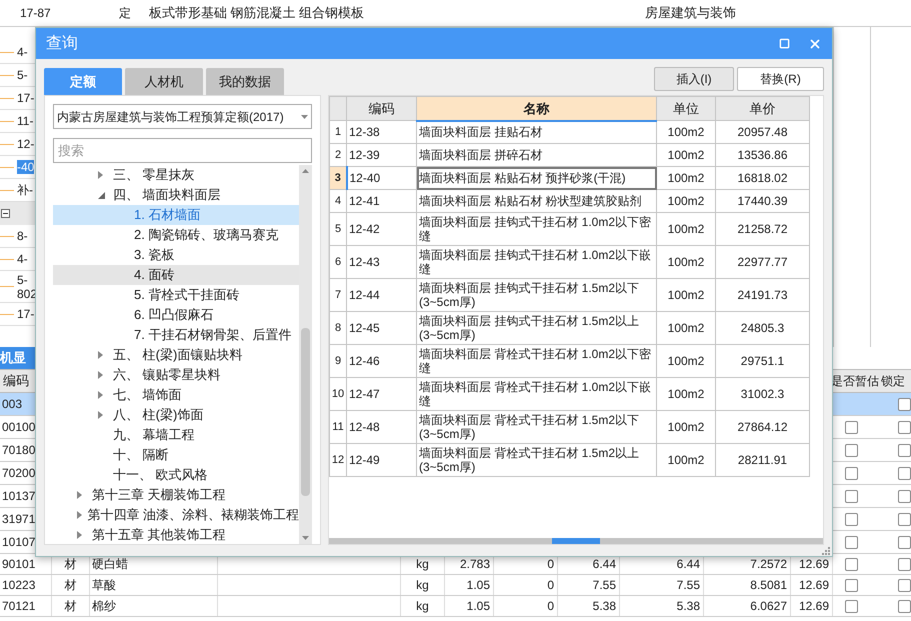  I want to click on table-row: 7 12-44 墙面块料面层 挂钩式干挂石材 1.5m2以下(3~5cm厚) 100m2 24191.73, so click(570, 295).